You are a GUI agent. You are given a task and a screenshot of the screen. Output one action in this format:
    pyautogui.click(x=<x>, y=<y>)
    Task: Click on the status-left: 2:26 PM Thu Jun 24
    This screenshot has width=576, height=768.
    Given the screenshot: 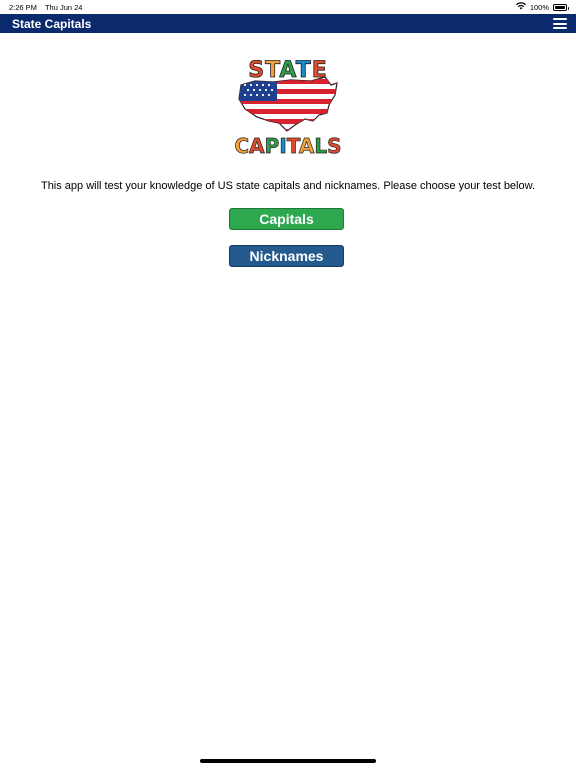 What is the action you would take?
    pyautogui.click(x=45, y=7)
    